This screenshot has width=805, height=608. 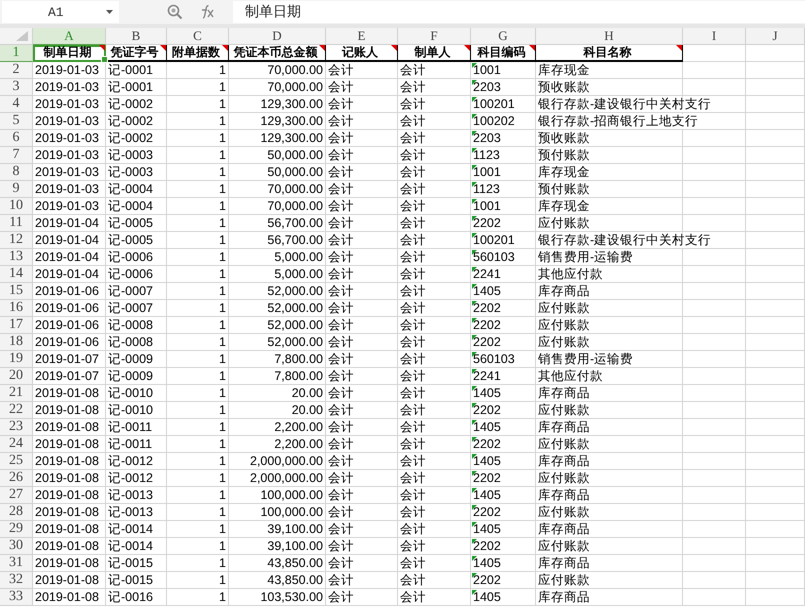 What do you see at coordinates (16, 478) in the screenshot?
I see `row-header: 26` at bounding box center [16, 478].